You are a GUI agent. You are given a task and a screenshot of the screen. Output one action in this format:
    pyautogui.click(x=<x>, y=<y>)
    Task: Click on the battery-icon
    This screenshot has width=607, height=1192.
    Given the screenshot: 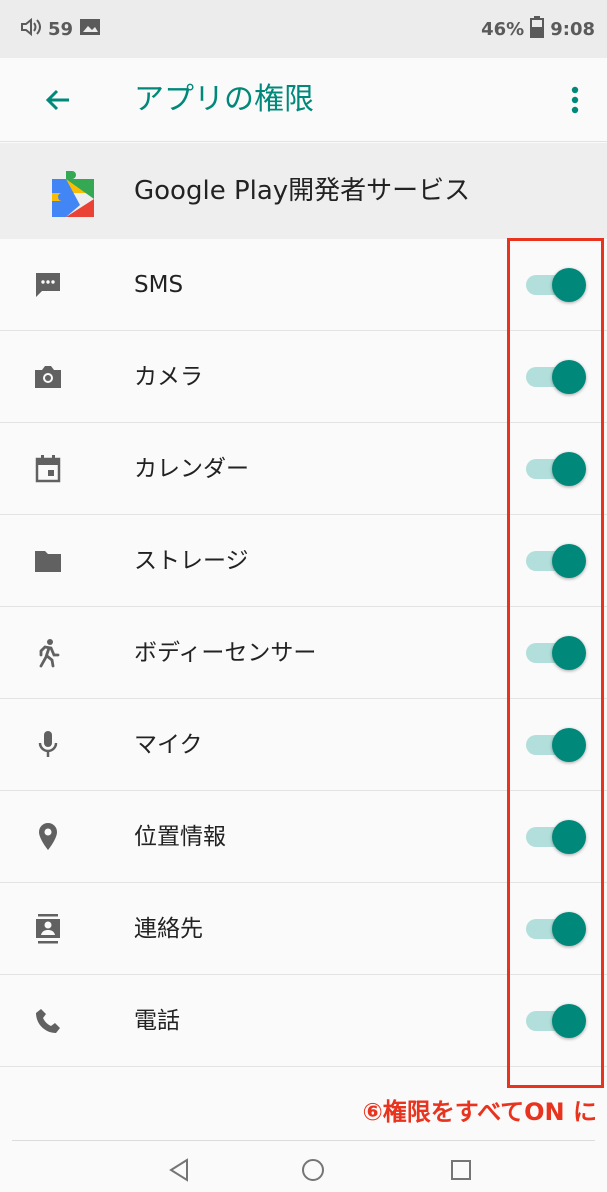 What is the action you would take?
    pyautogui.click(x=537, y=29)
    